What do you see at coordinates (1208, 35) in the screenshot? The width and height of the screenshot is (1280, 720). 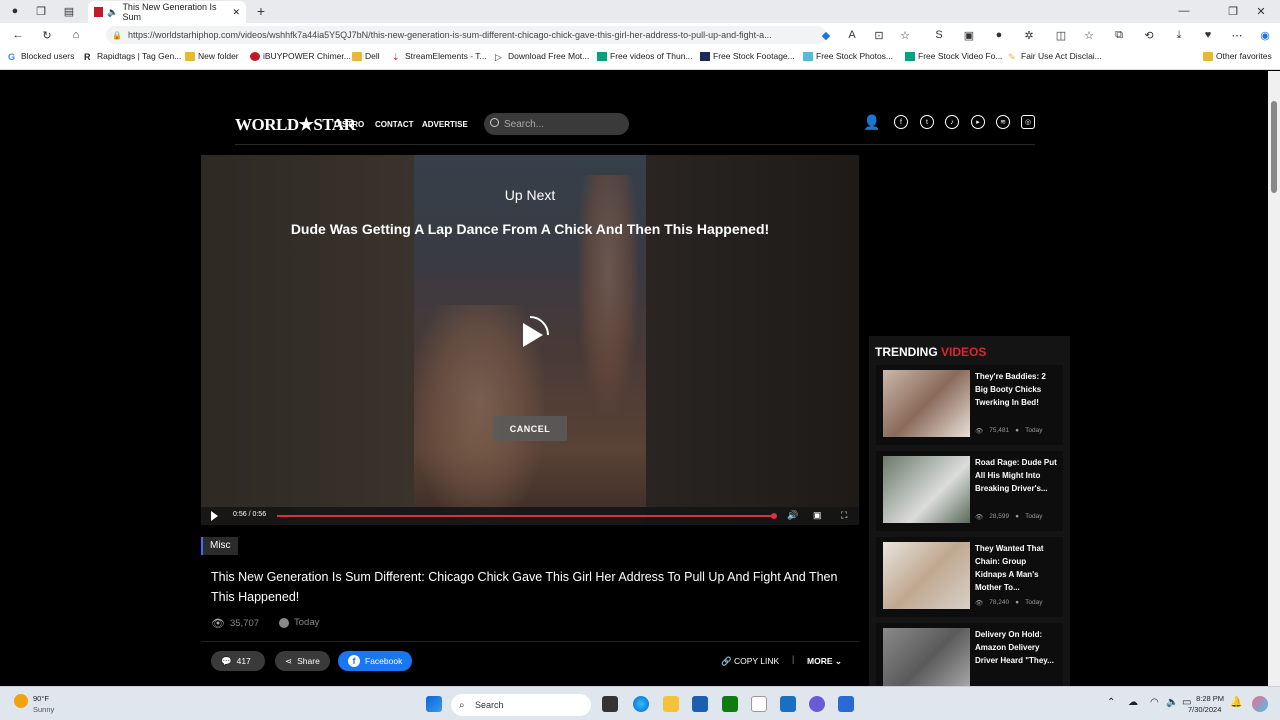 I see `browser-essentials-icon: ♥` at bounding box center [1208, 35].